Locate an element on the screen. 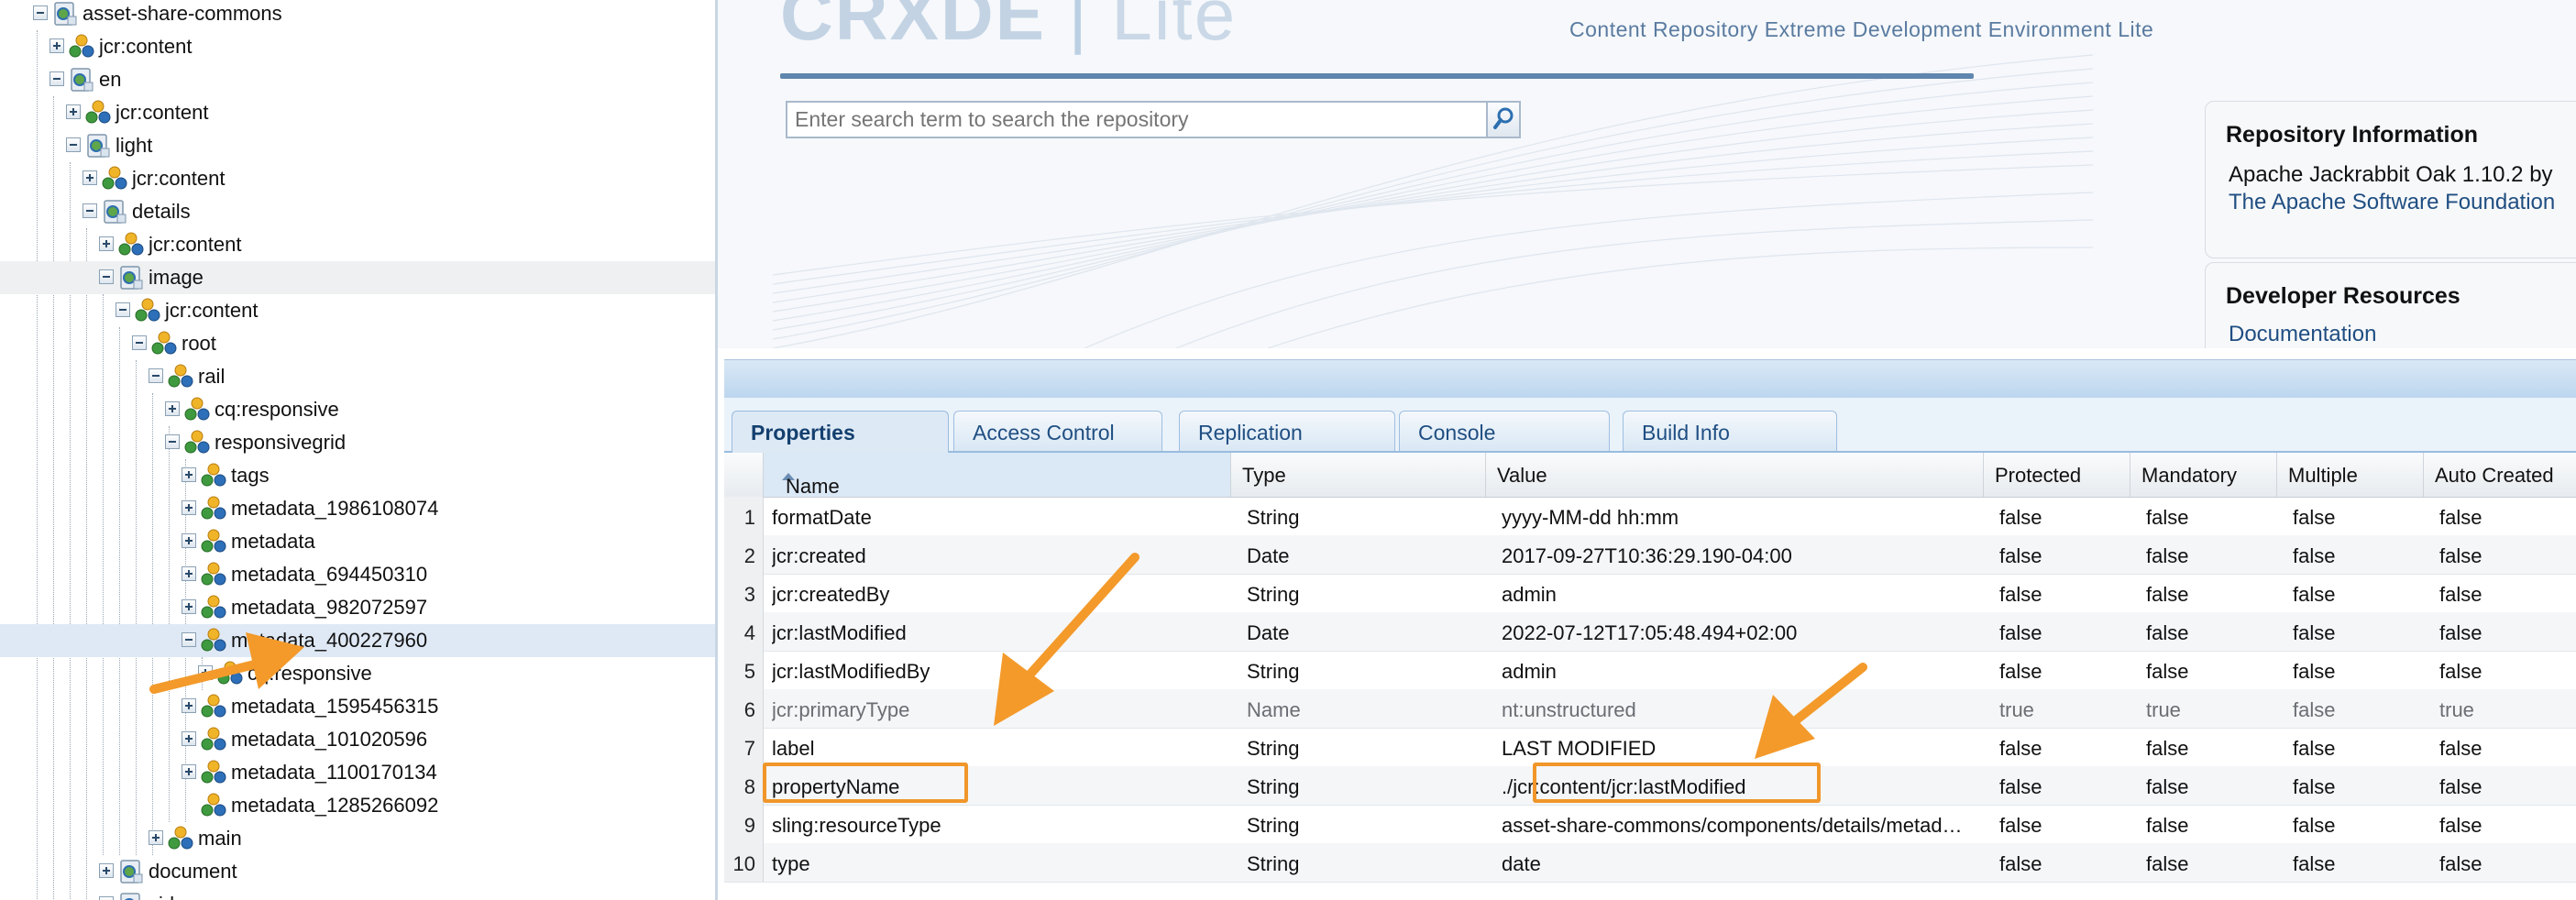  apache-foundation-link: The Apache Software Foundation is located at coordinates (2392, 203).